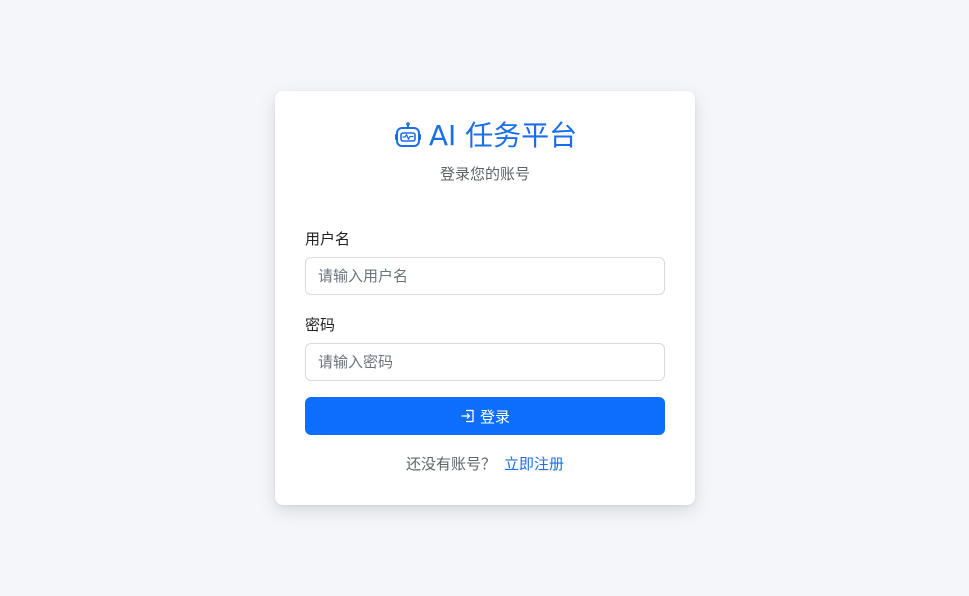  Describe the element at coordinates (320, 325) in the screenshot. I see `password-label: 密码` at that location.